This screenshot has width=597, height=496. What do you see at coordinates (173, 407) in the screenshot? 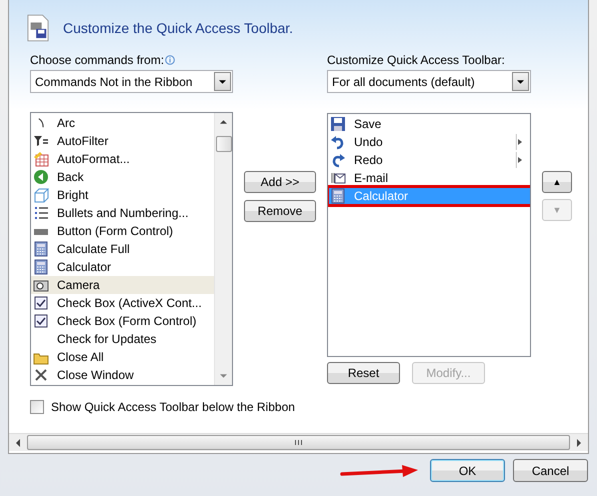
I see `checkbox-label: Show Quick Access Toolbar below the Ribbon` at bounding box center [173, 407].